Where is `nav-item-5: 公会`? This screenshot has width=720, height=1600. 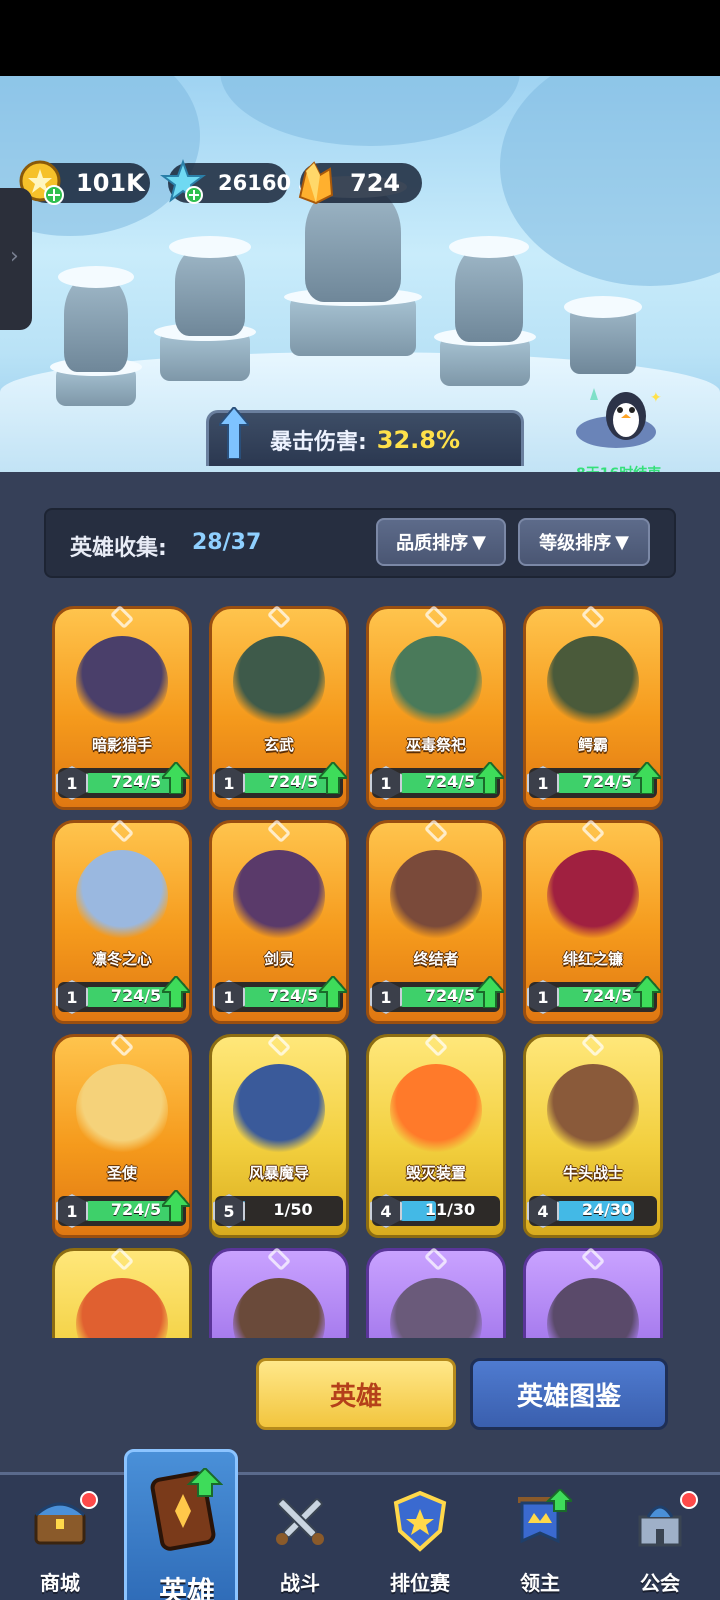
nav-item-5: 公会 is located at coordinates (660, 1537).